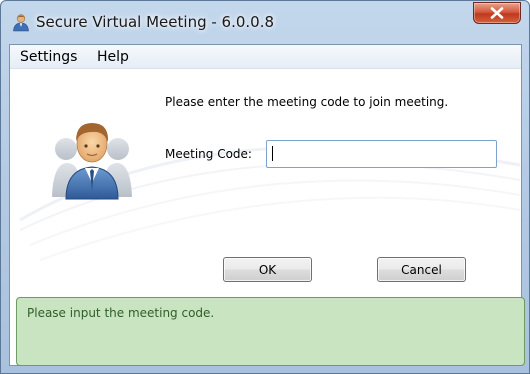 This screenshot has width=530, height=374. Describe the element at coordinates (21, 23) in the screenshot. I see `meeting-user-icon` at that location.